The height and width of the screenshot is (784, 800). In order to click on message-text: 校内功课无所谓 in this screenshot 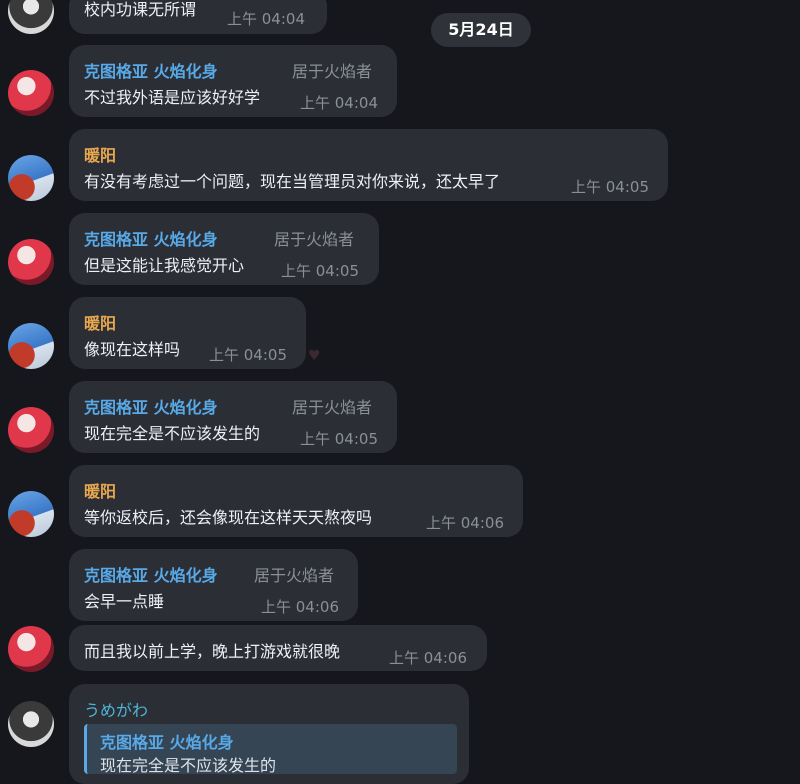, I will do `click(140, 9)`.